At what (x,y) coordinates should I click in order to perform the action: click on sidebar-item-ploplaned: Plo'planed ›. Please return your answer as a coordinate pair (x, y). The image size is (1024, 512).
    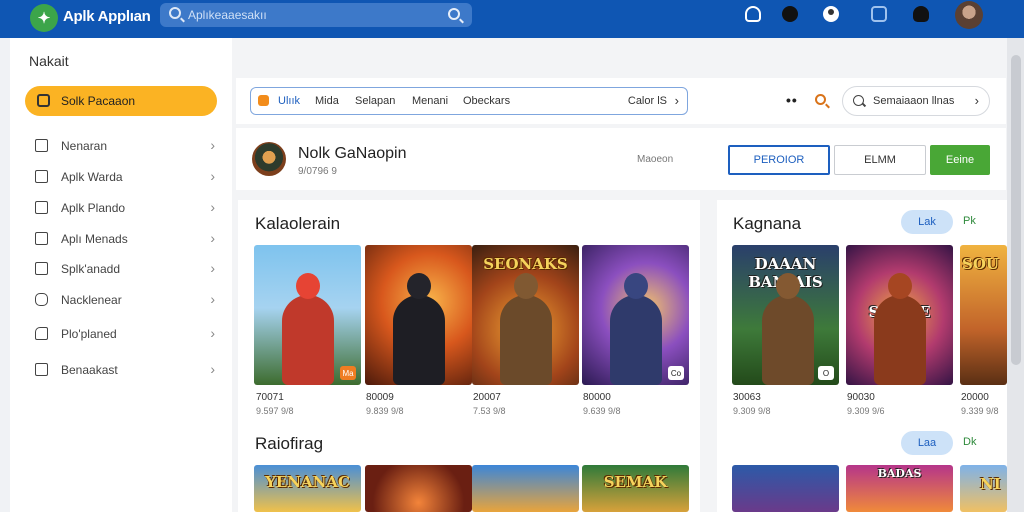
    Looking at the image, I should click on (121, 334).